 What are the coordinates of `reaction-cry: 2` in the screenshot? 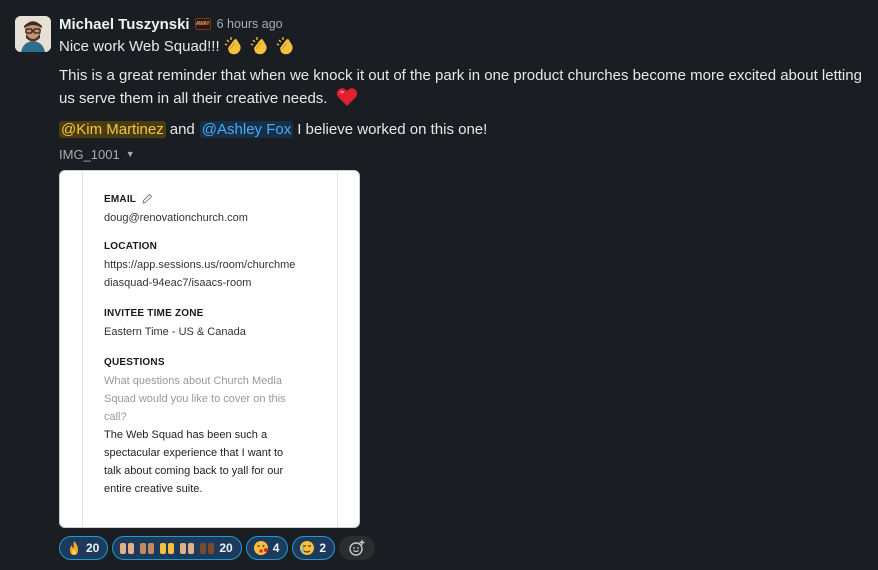 It's located at (314, 548).